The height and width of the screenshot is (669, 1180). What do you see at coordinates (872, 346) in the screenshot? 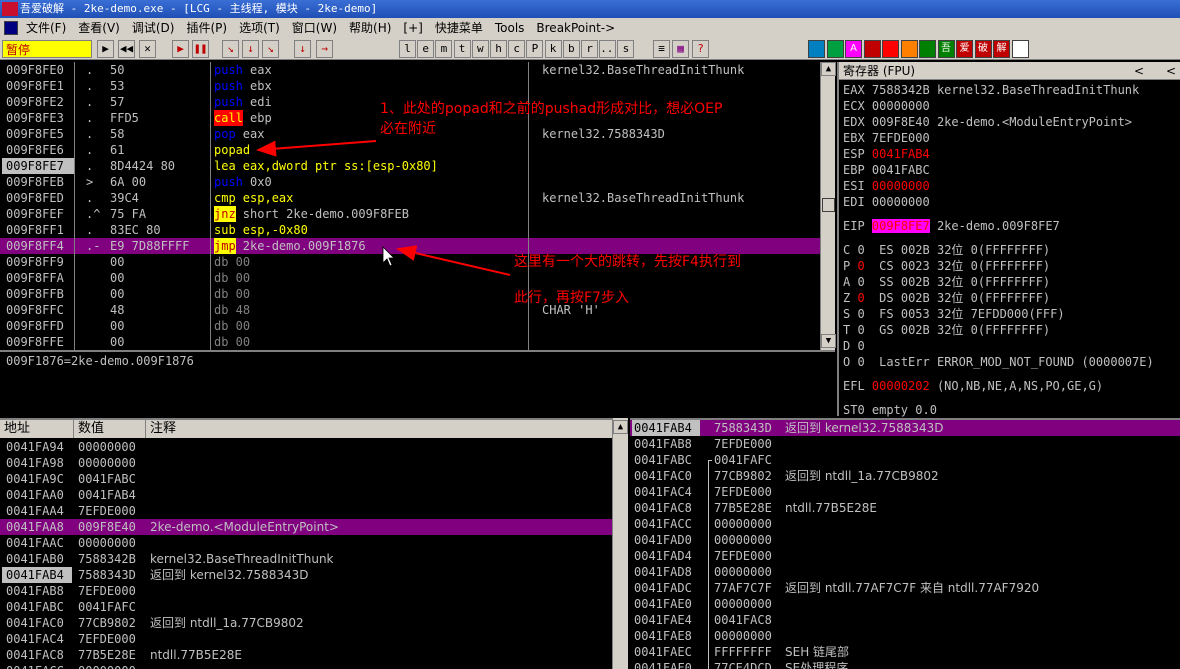
I see `flag-line: D 0` at bounding box center [872, 346].